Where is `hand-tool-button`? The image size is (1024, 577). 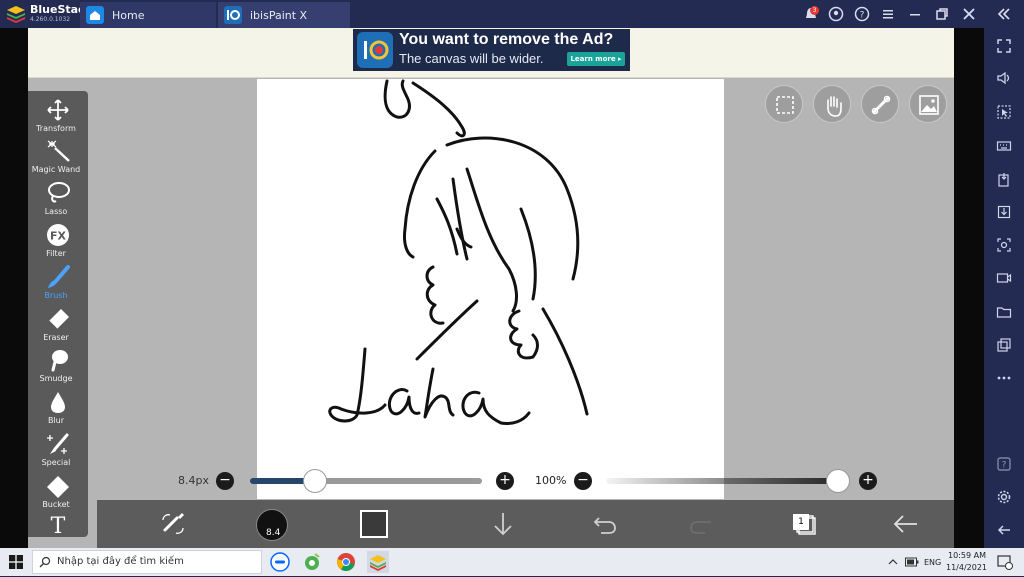
hand-tool-button is located at coordinates (832, 104).